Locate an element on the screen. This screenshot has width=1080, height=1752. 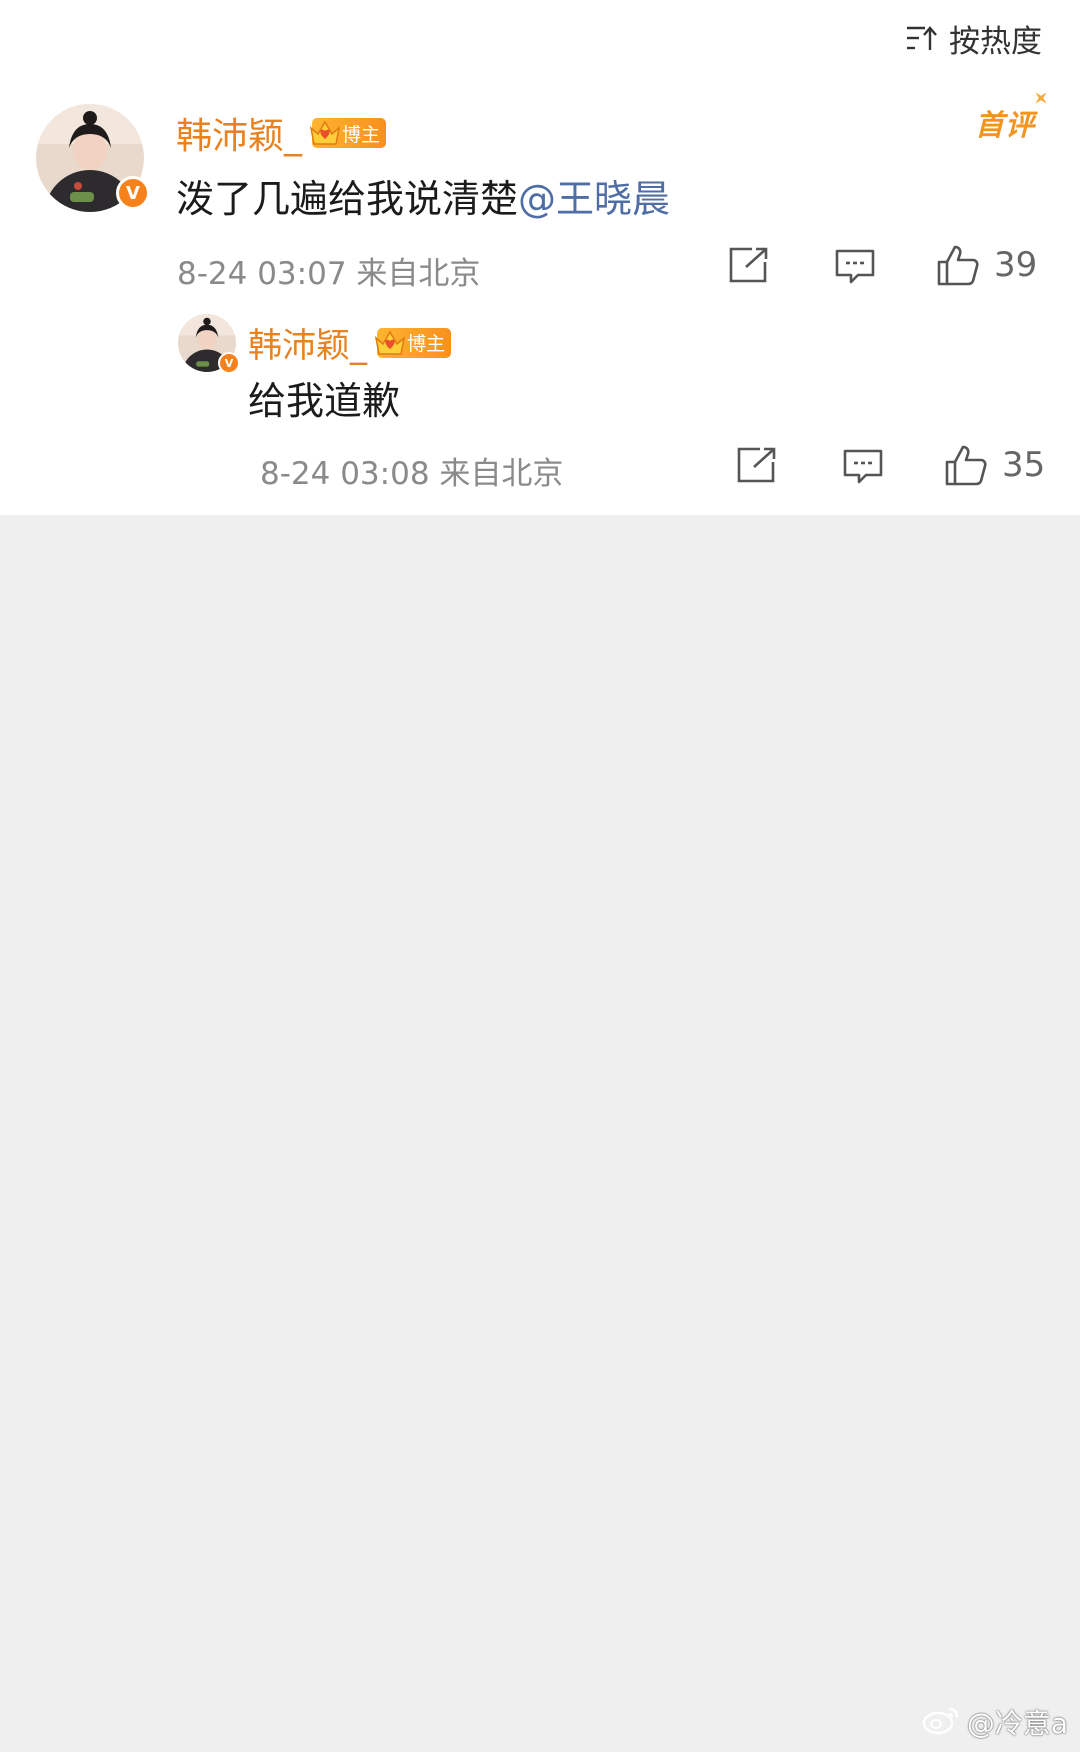
reply-username-row: 韩沛颖_ 博主 is located at coordinates (350, 342).